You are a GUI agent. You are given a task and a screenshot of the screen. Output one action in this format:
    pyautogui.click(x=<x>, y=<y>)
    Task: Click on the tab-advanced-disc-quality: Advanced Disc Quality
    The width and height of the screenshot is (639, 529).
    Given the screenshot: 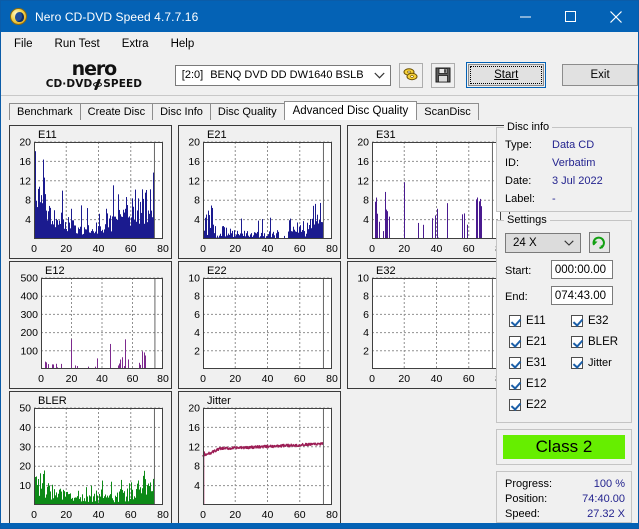 What is the action you would take?
    pyautogui.click(x=350, y=110)
    